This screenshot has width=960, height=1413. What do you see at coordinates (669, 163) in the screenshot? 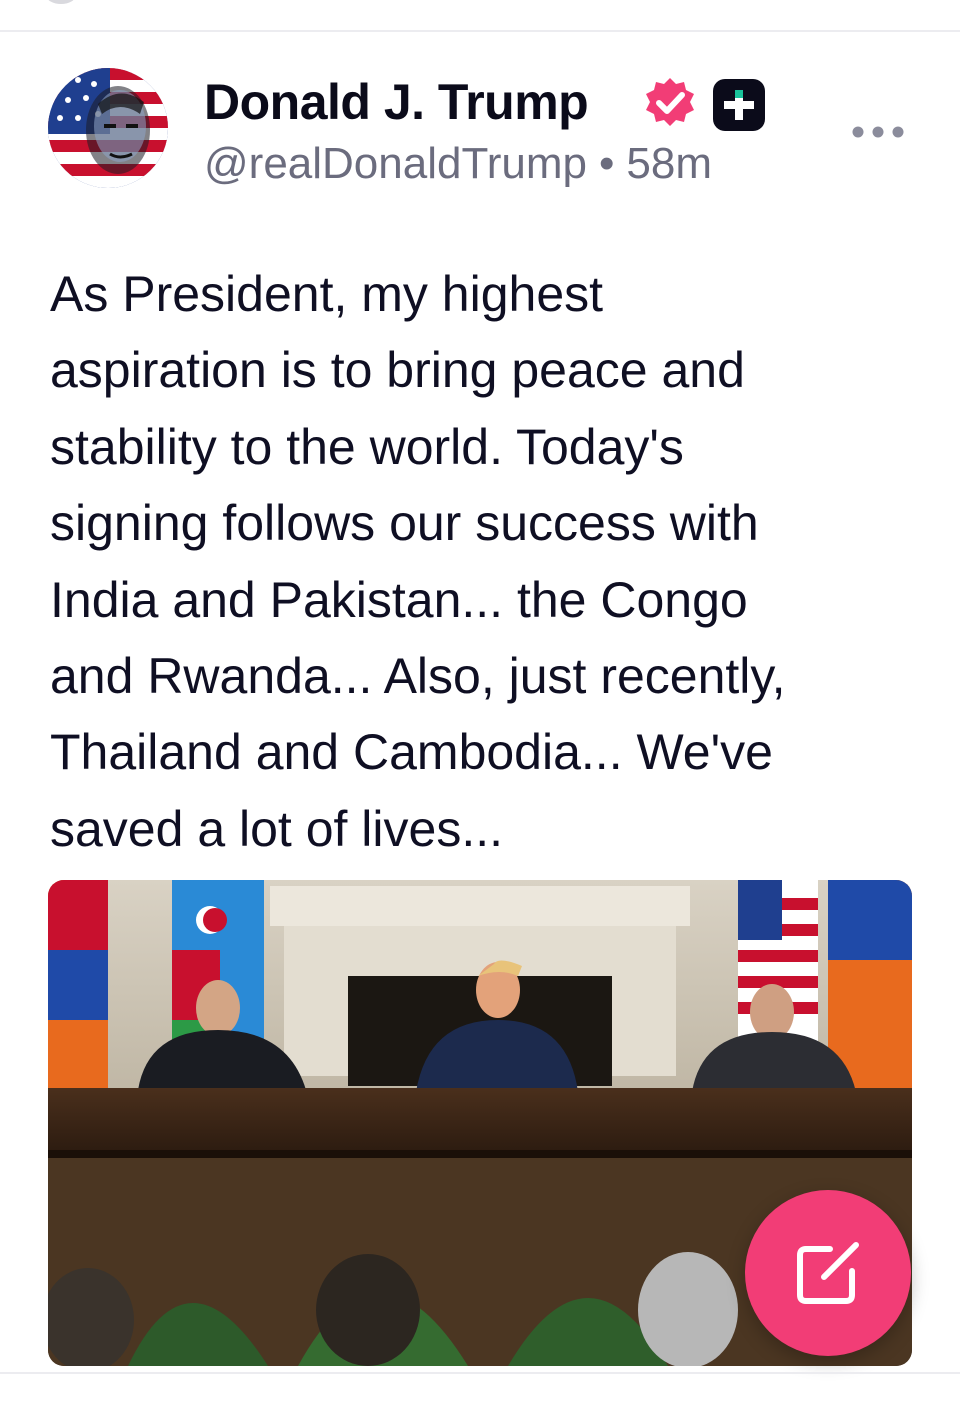
I see `post-timestamp: 58m` at bounding box center [669, 163].